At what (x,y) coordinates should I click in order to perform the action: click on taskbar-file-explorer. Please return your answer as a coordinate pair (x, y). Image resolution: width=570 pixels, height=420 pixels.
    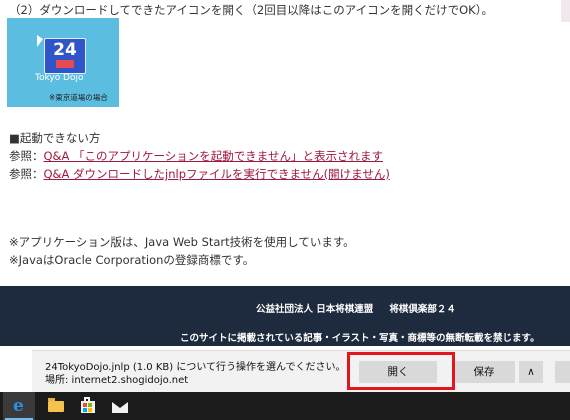
    Looking at the image, I should click on (56, 406).